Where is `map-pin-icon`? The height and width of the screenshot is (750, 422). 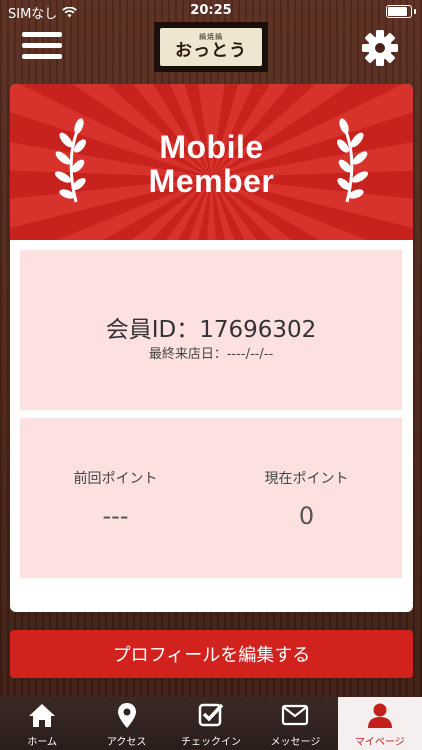 map-pin-icon is located at coordinates (126, 715).